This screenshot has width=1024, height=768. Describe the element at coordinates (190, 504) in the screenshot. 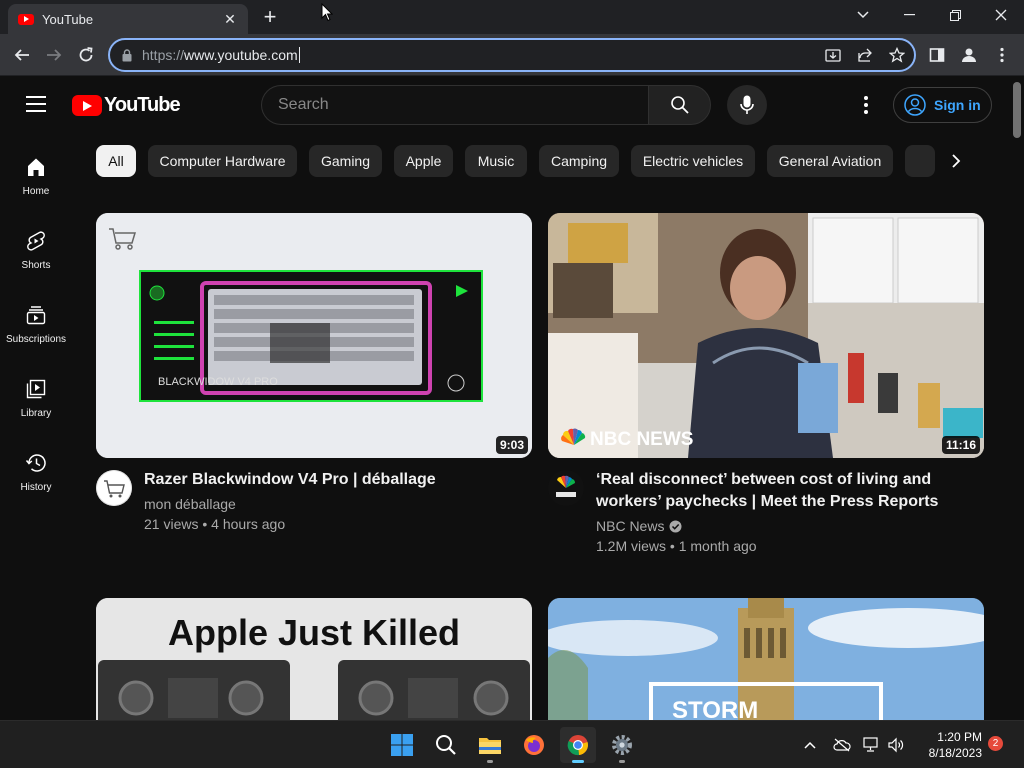

I see `channel-name: mon déballage` at that location.